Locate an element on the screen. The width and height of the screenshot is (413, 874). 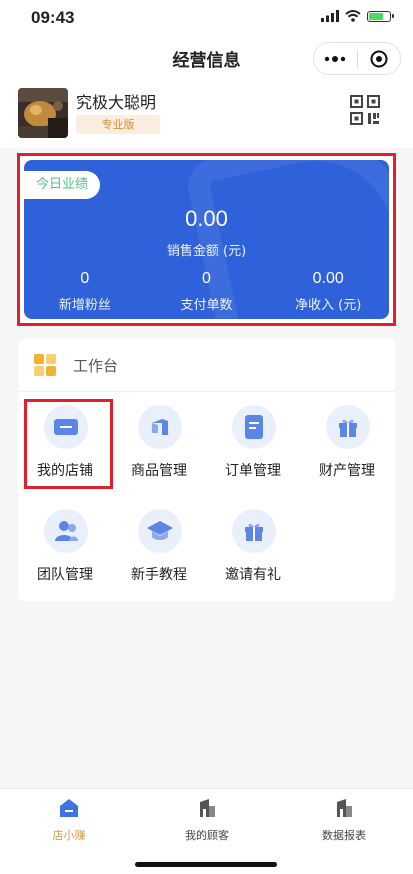
qr-code-icon is located at coordinates (365, 110).